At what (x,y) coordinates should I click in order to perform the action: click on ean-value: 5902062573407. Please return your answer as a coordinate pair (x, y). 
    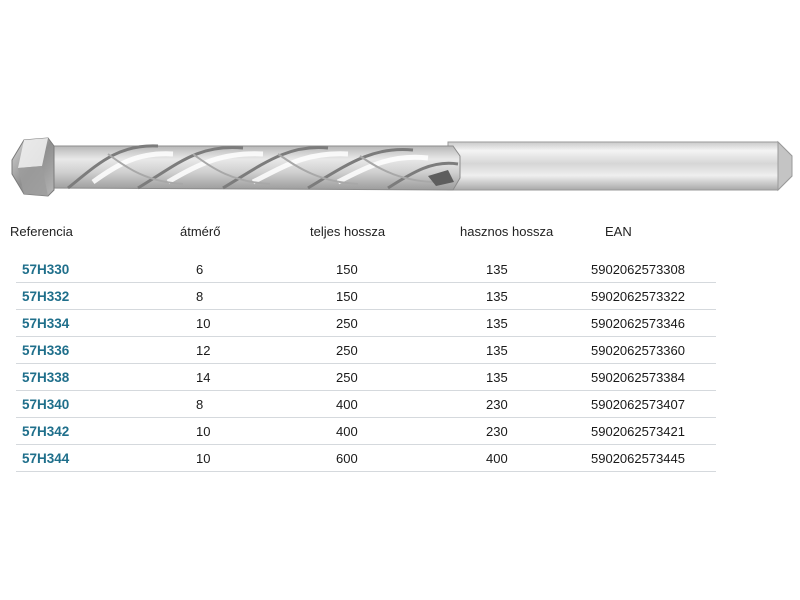
    Looking at the image, I should click on (638, 404).